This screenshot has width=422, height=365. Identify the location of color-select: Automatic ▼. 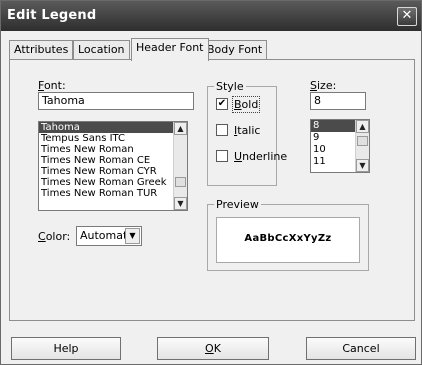
(109, 236).